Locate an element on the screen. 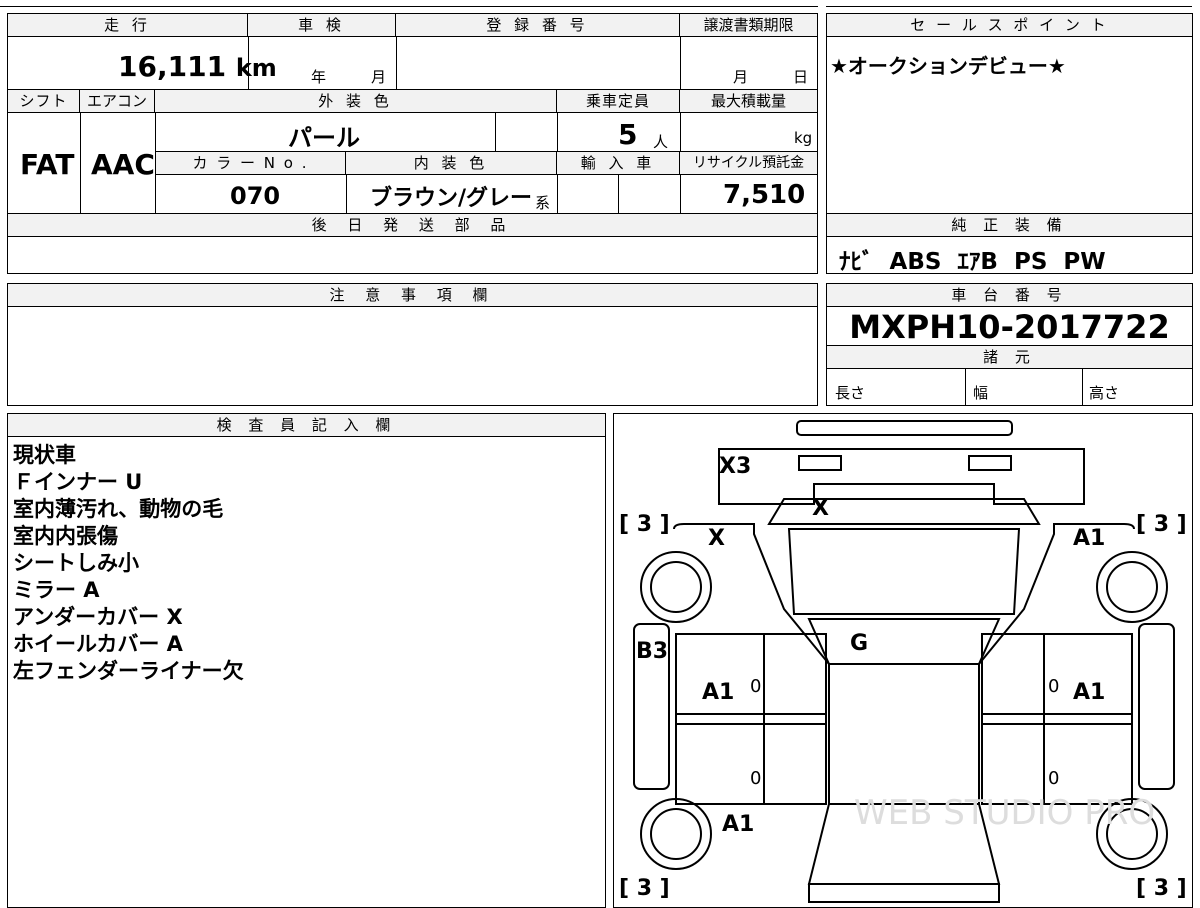  right-skirt is located at coordinates (1156, 706).